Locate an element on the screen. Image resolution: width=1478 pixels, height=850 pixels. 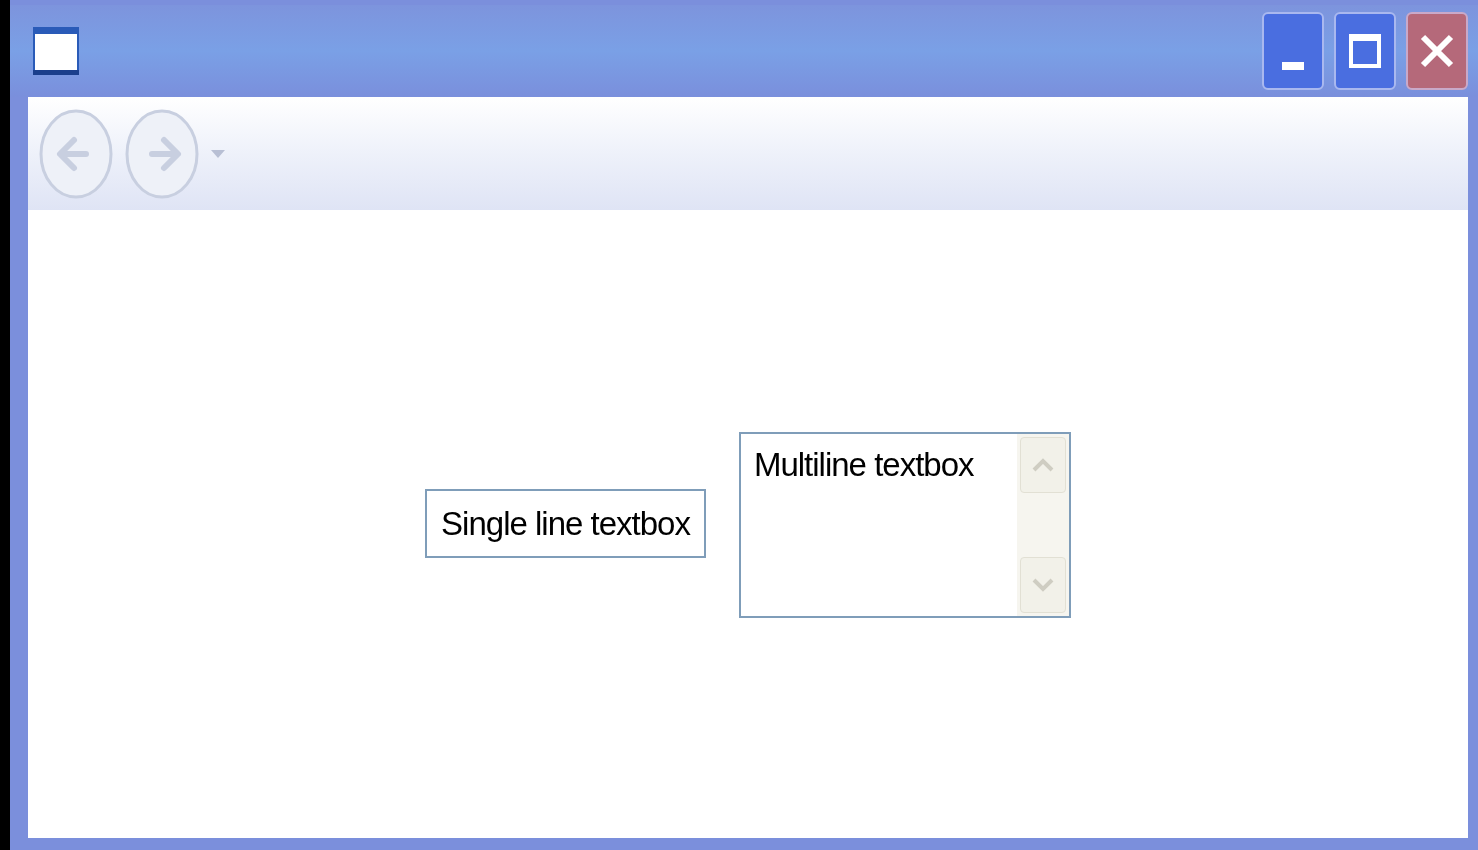
close-button is located at coordinates (1437, 51).